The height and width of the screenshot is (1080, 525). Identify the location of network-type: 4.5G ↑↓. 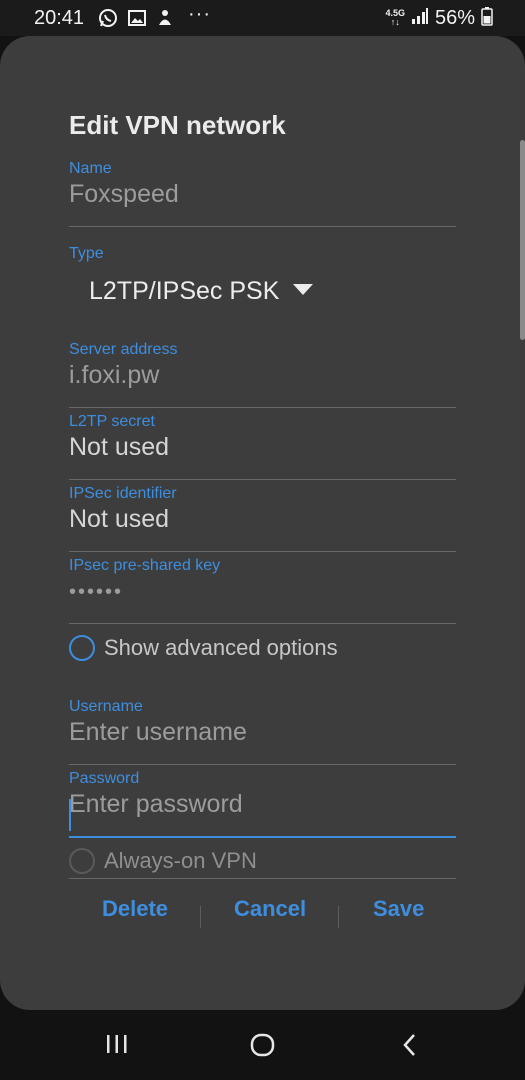
(395, 18).